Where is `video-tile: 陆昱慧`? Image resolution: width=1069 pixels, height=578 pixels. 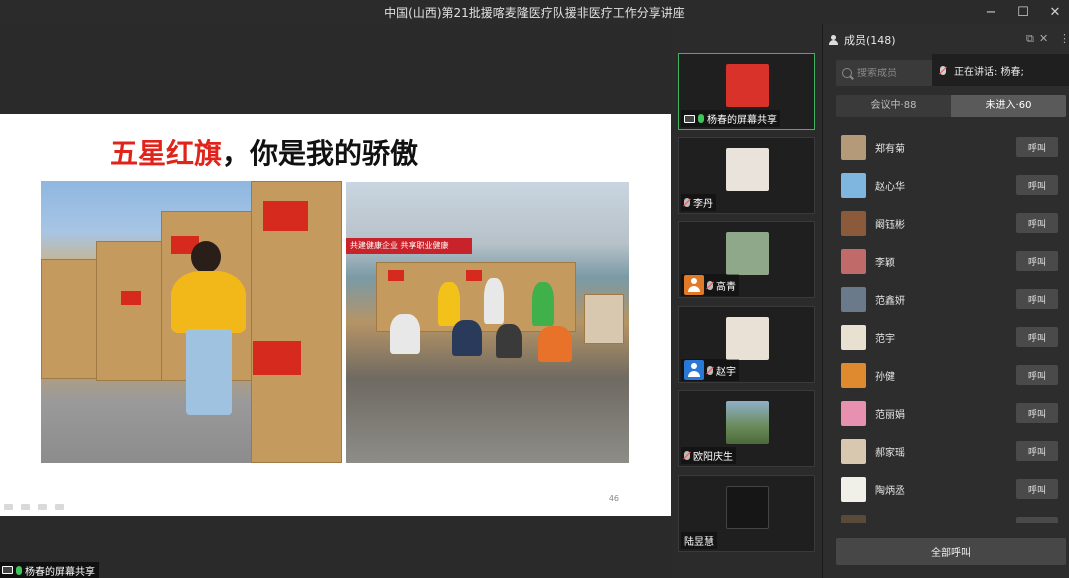
video-tile: 陆昱慧 is located at coordinates (746, 513).